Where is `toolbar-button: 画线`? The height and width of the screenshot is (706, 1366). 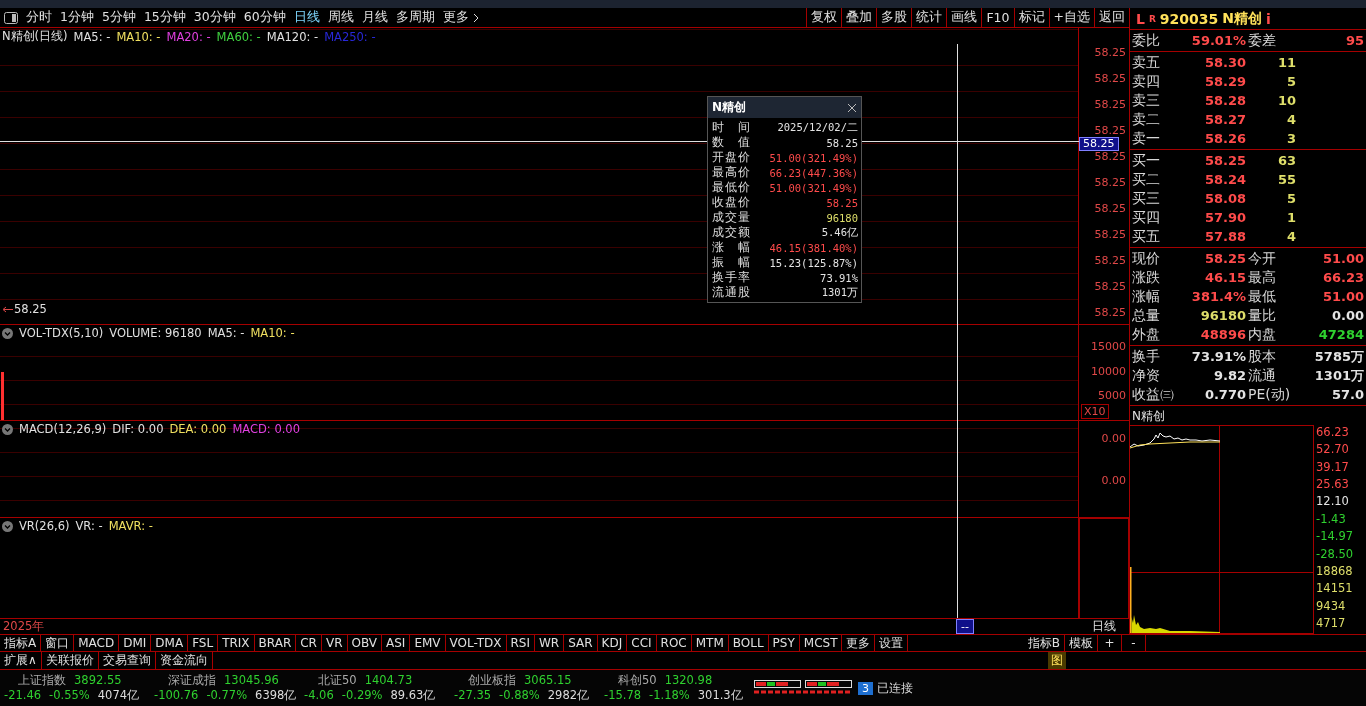
toolbar-button: 画线 is located at coordinates (964, 17).